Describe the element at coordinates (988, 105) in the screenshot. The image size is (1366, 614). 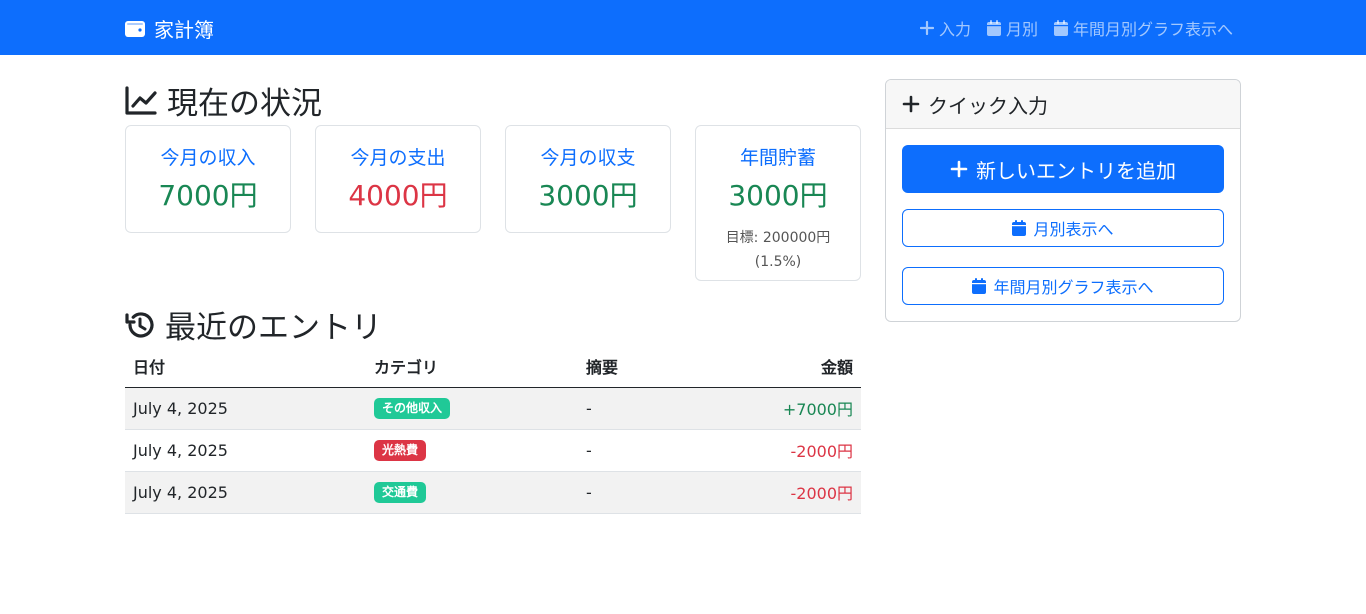
I see `quick-entry-title: クイック入力` at that location.